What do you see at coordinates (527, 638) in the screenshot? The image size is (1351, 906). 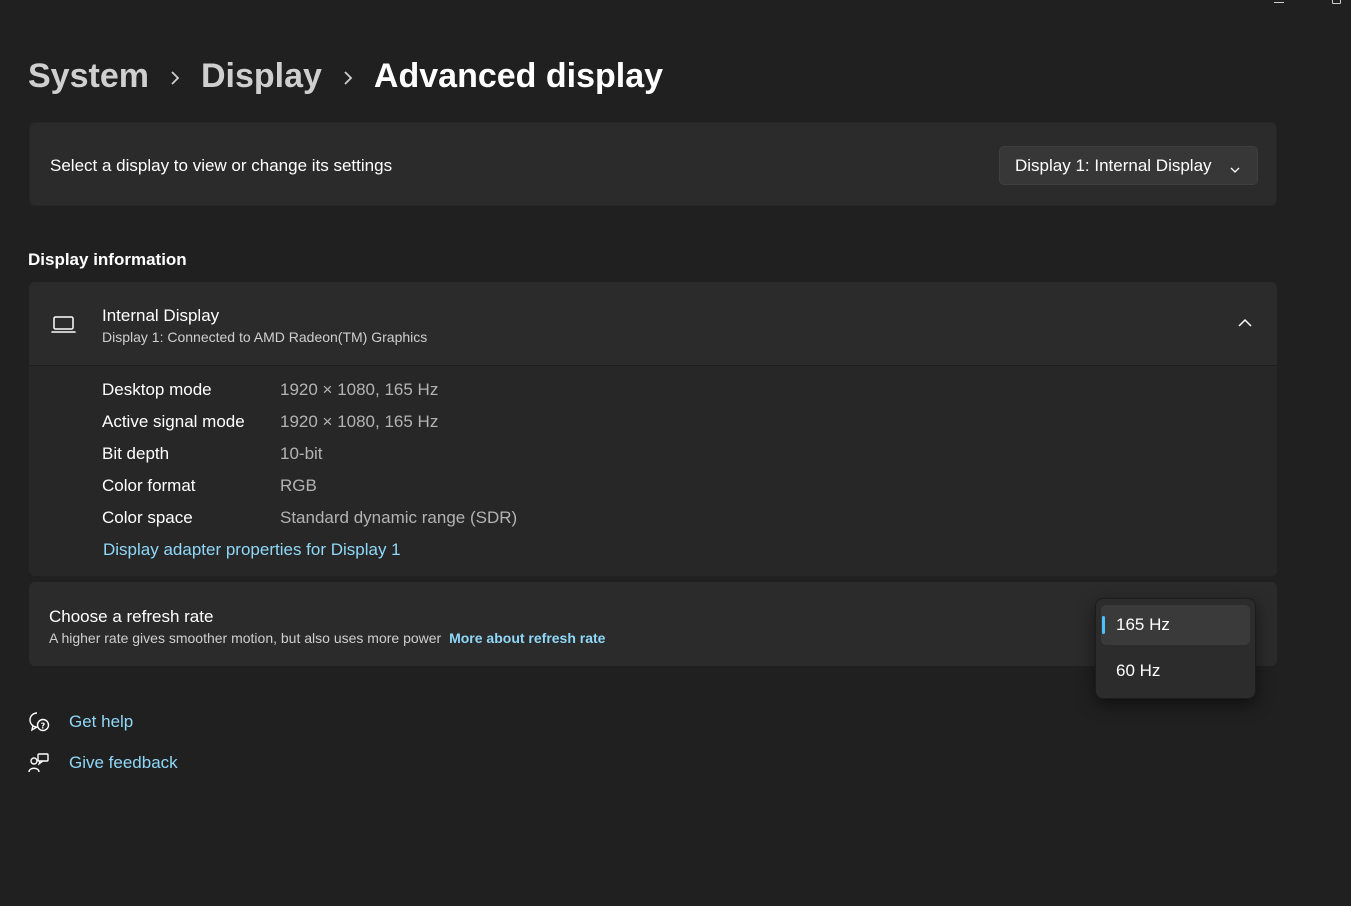 I see `more-about-refresh-rate-link: More about refresh rate` at bounding box center [527, 638].